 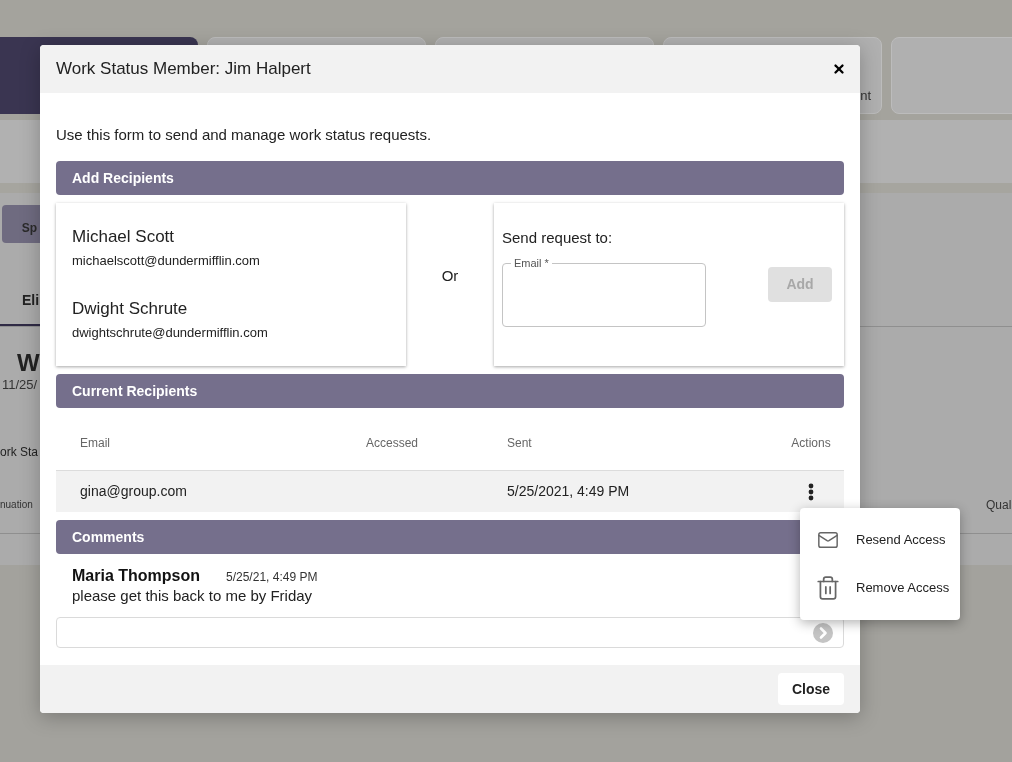 I want to click on comment-field, so click(x=450, y=632).